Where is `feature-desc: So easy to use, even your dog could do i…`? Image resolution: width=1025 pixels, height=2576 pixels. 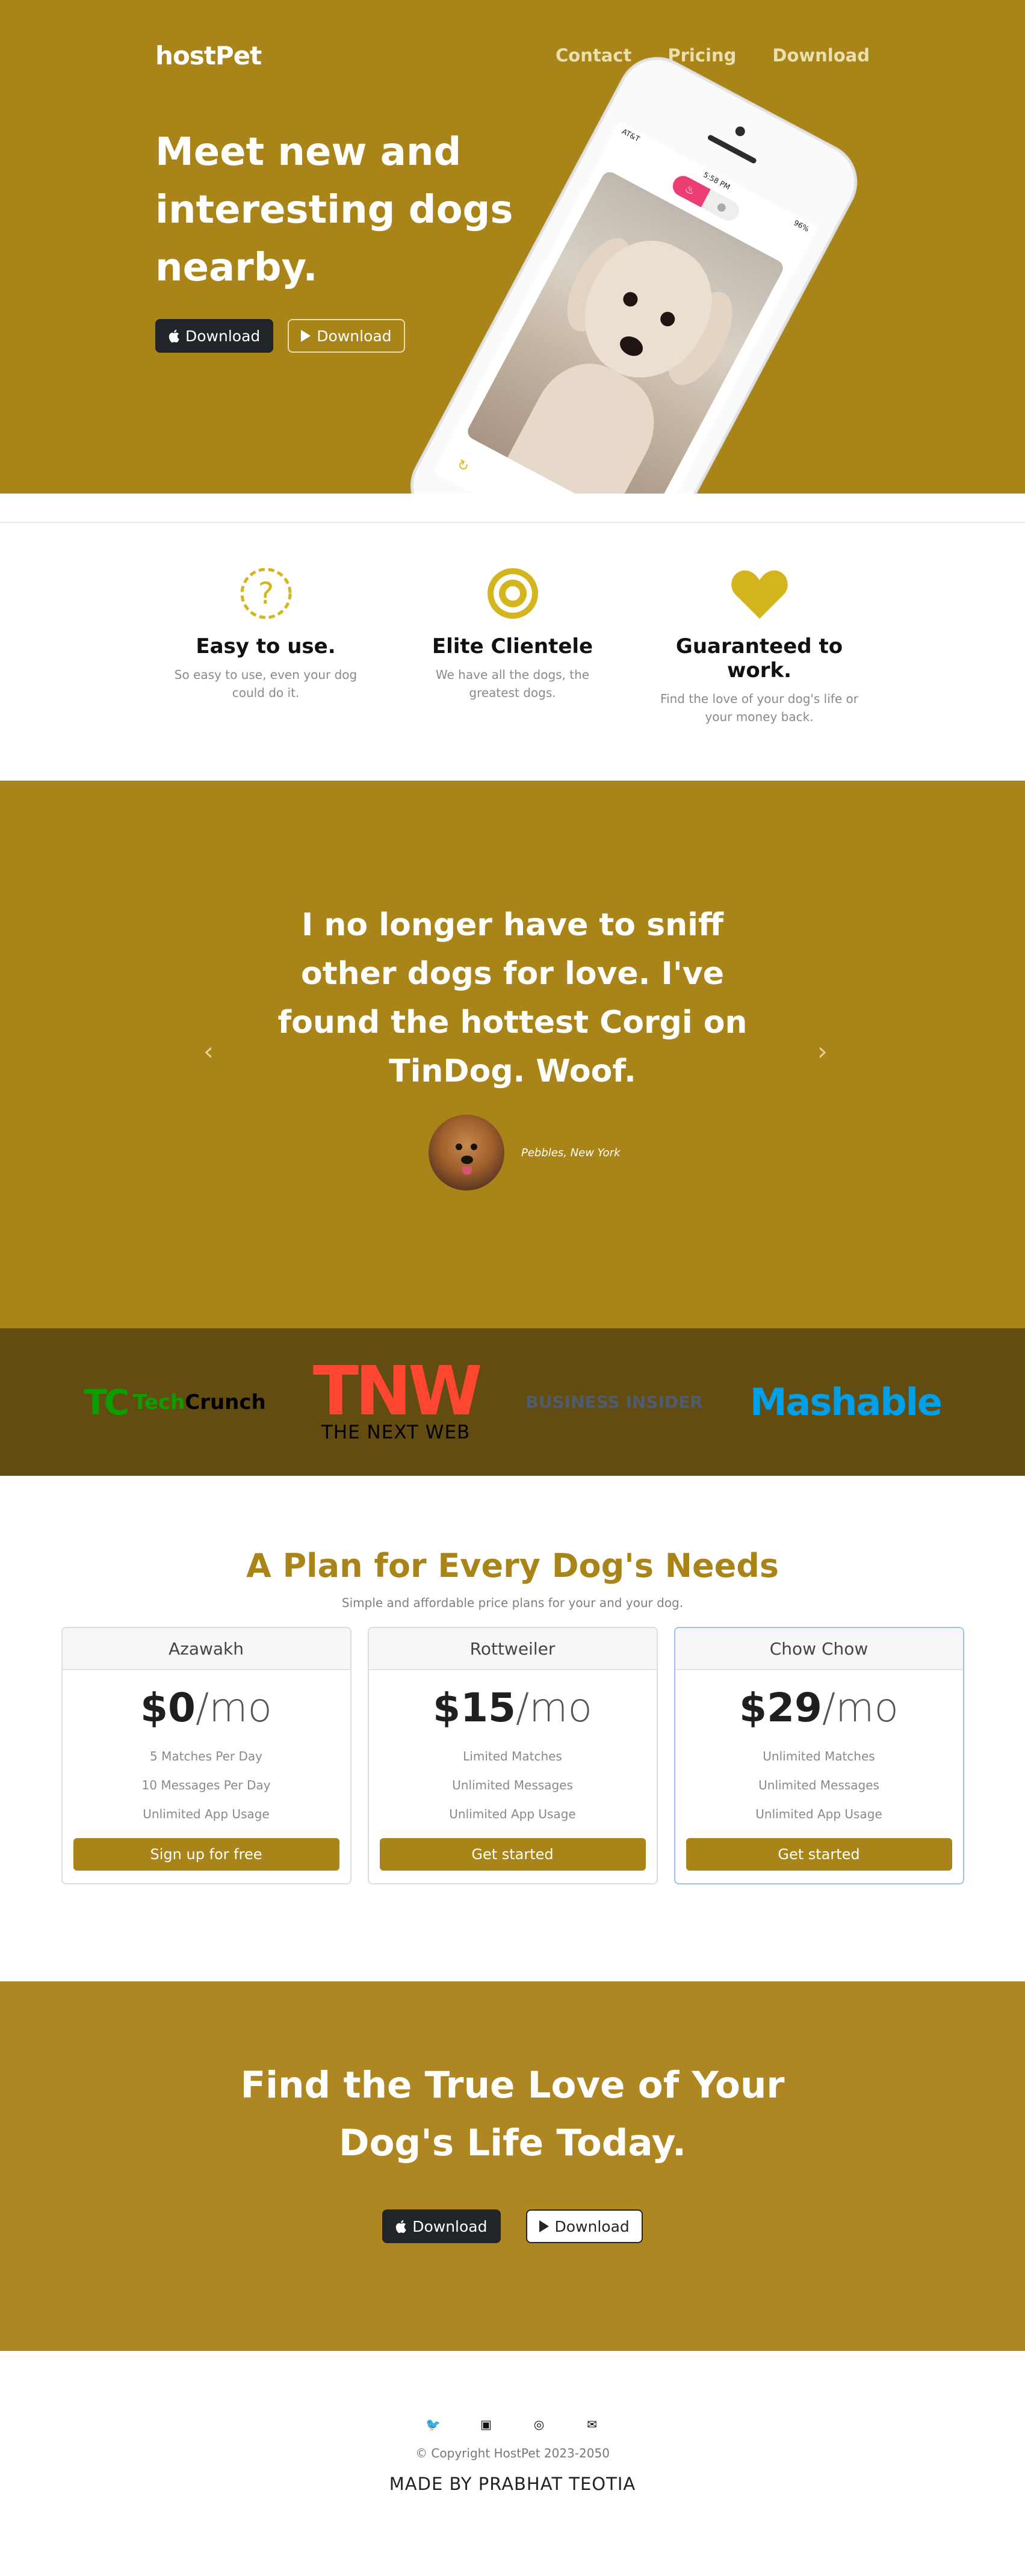
feature-desc: So easy to use, even your dog could do i… is located at coordinates (266, 683).